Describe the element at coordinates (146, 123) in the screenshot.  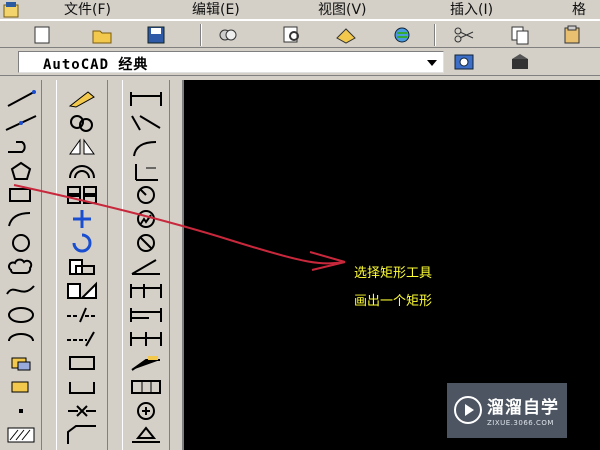
I see `aligned-dimension-icon` at that location.